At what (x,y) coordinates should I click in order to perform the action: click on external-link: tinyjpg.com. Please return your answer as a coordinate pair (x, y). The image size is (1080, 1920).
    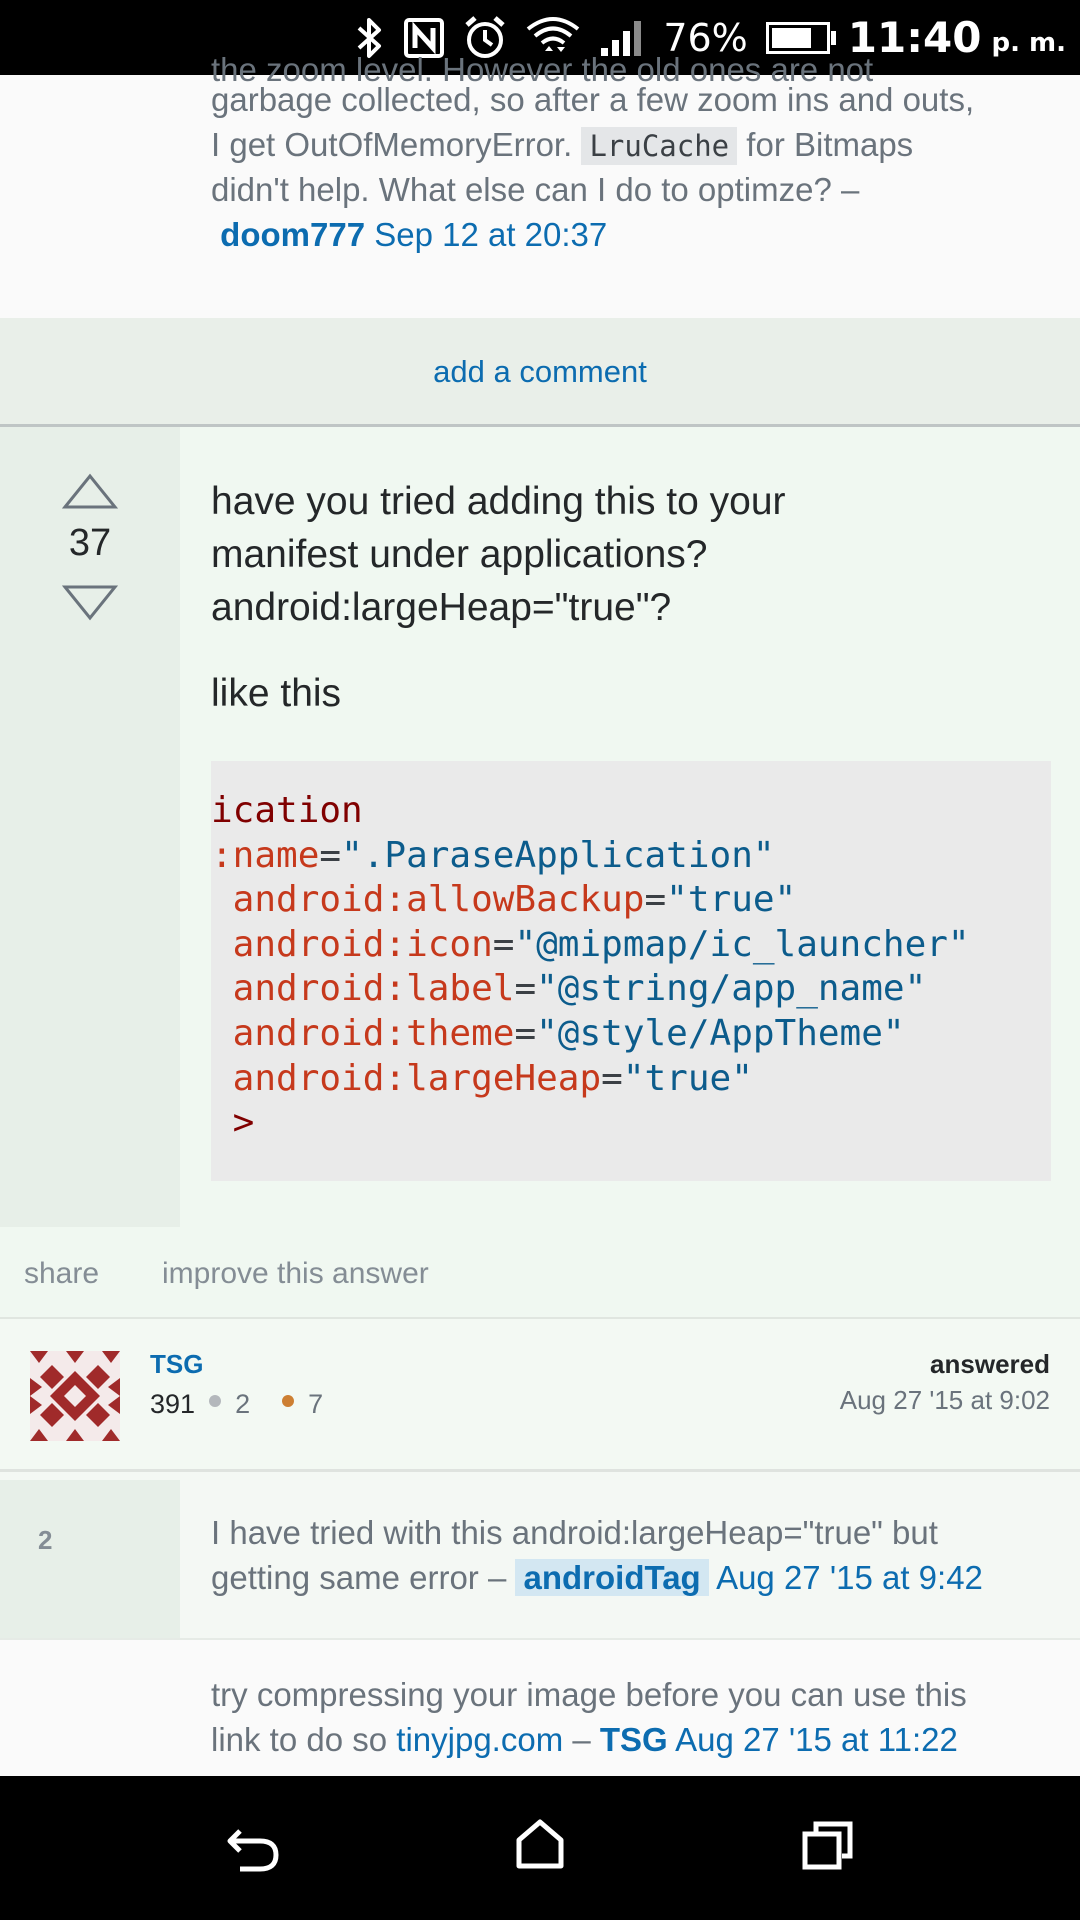
    Looking at the image, I should click on (479, 1739).